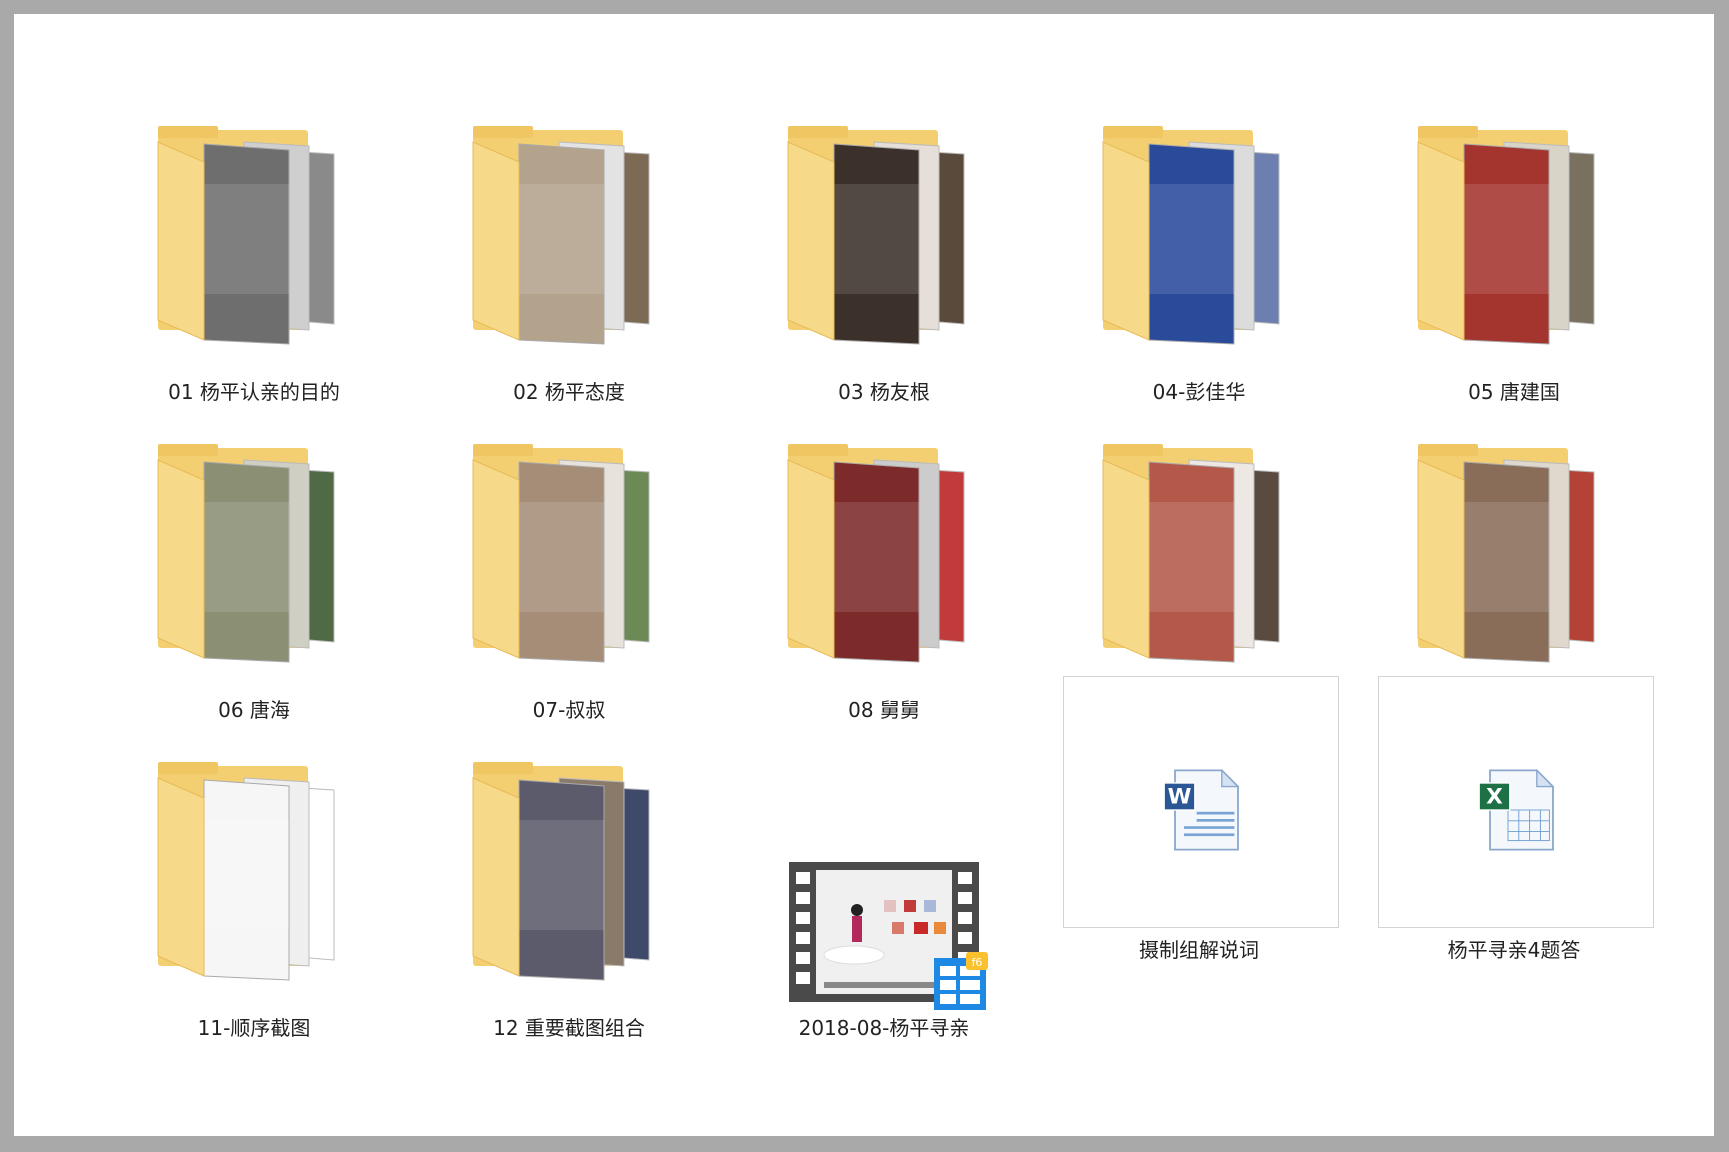 The width and height of the screenshot is (1729, 1152). What do you see at coordinates (569, 269) in the screenshot?
I see `folder-item: 02 杨平态度` at bounding box center [569, 269].